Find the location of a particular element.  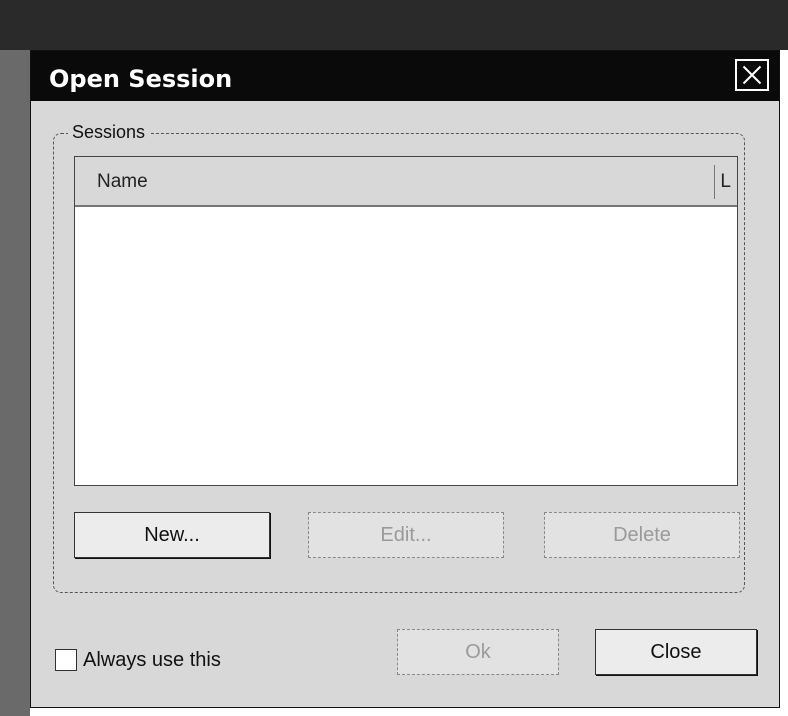

column-header-name: Name is located at coordinates (122, 182).